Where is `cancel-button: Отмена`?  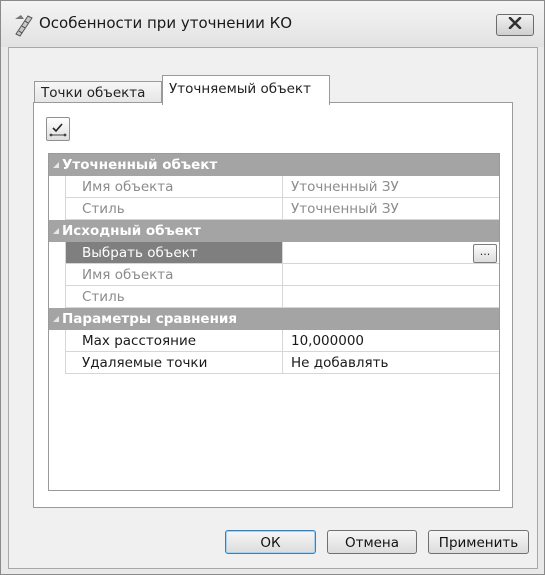
cancel-button: Отмена is located at coordinates (372, 542).